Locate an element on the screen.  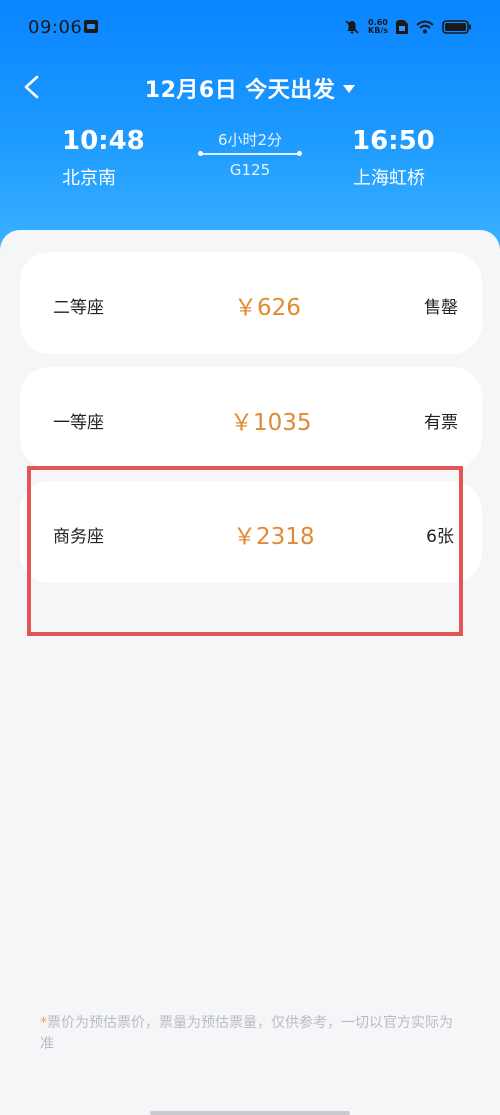
mute-bell-icon is located at coordinates (352, 27).